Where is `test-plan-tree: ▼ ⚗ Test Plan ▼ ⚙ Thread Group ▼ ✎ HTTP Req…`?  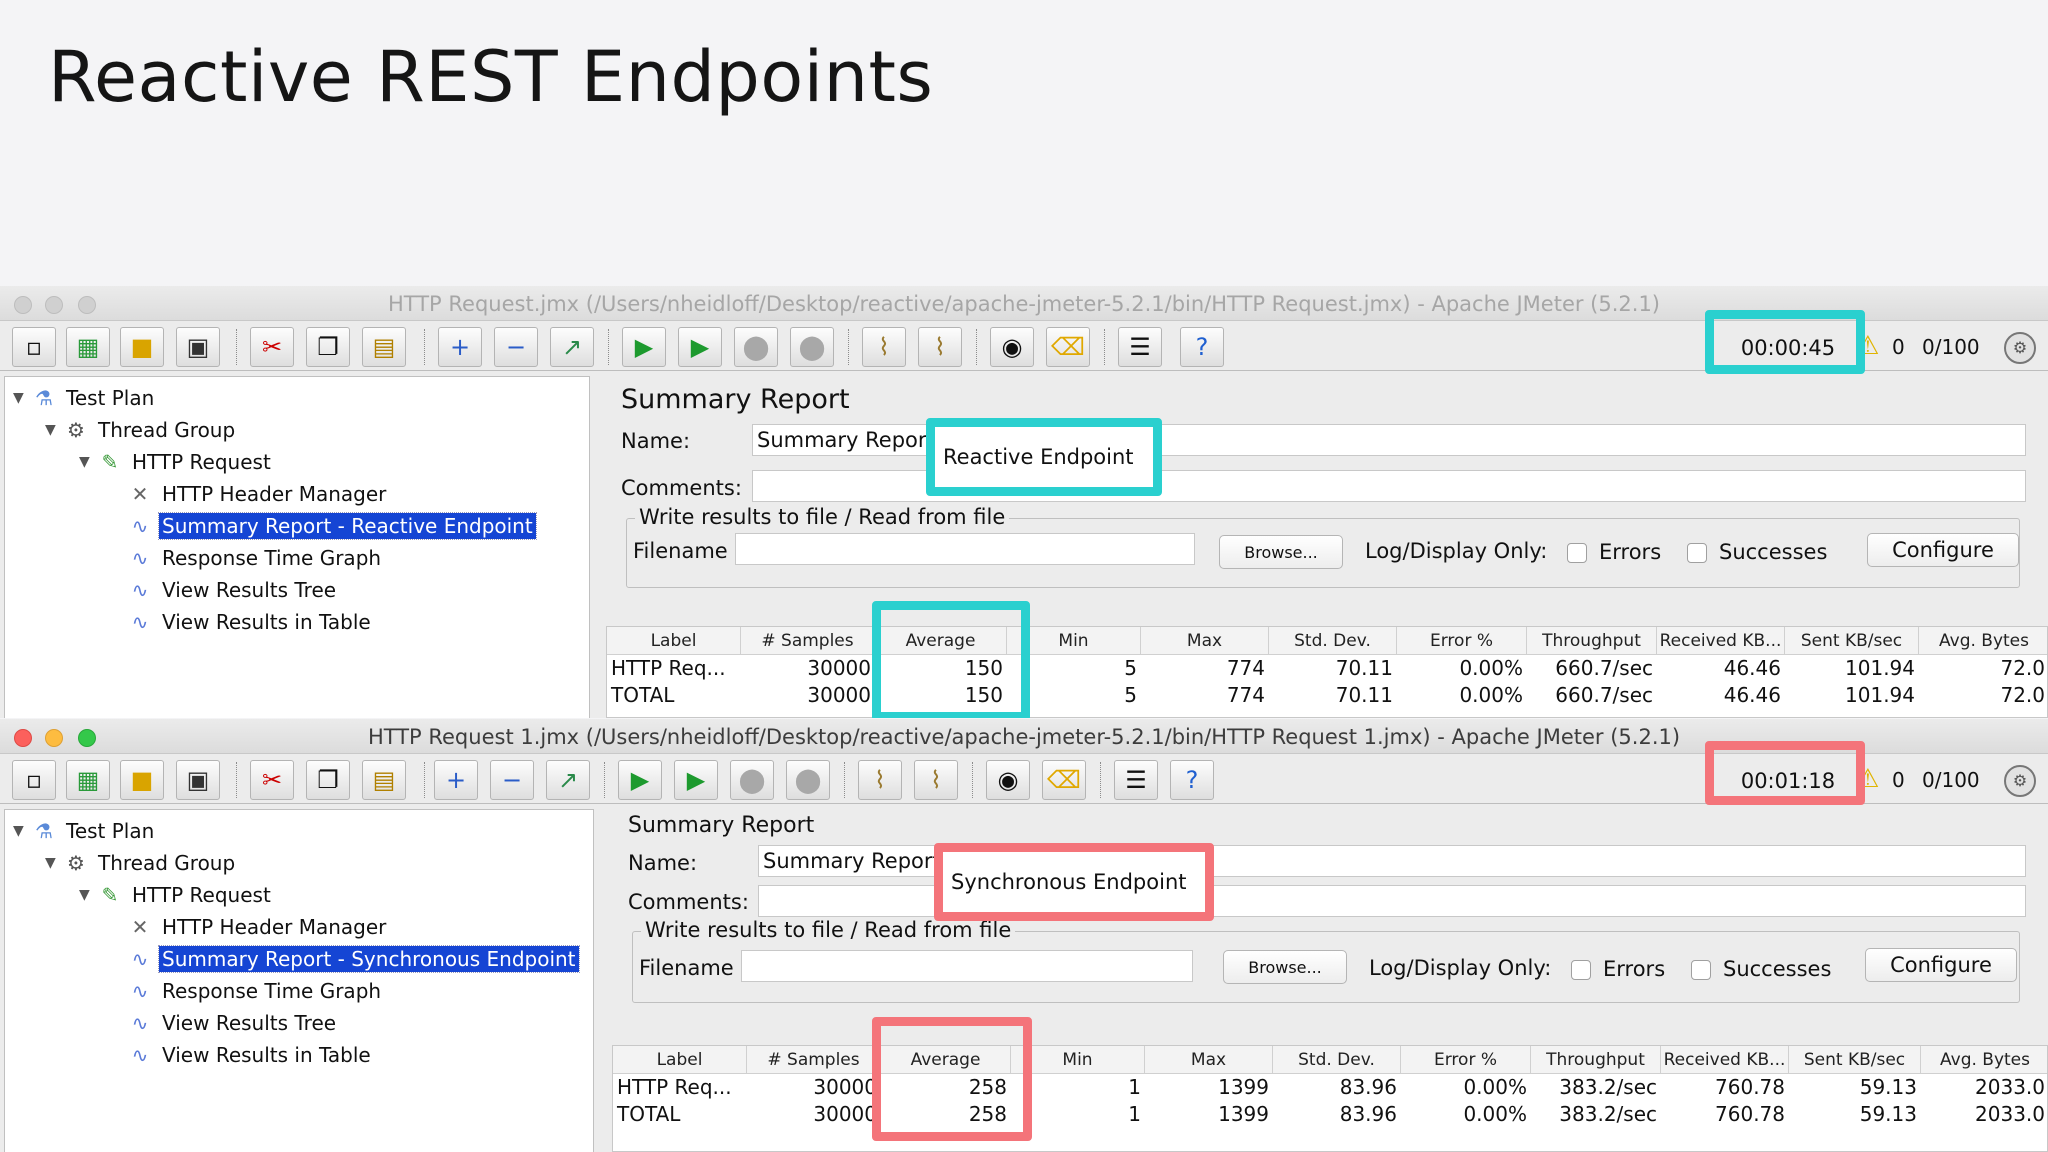
test-plan-tree: ▼ ⚗ Test Plan ▼ ⚙ Thread Group ▼ ✎ HTTP Req… is located at coordinates (299, 980).